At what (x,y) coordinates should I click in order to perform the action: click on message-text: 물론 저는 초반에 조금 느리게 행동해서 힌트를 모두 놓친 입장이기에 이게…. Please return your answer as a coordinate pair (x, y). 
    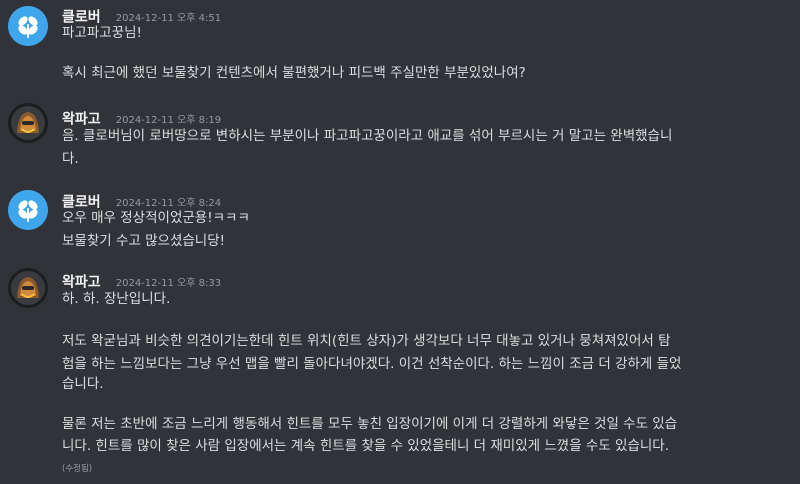
    Looking at the image, I should click on (370, 424).